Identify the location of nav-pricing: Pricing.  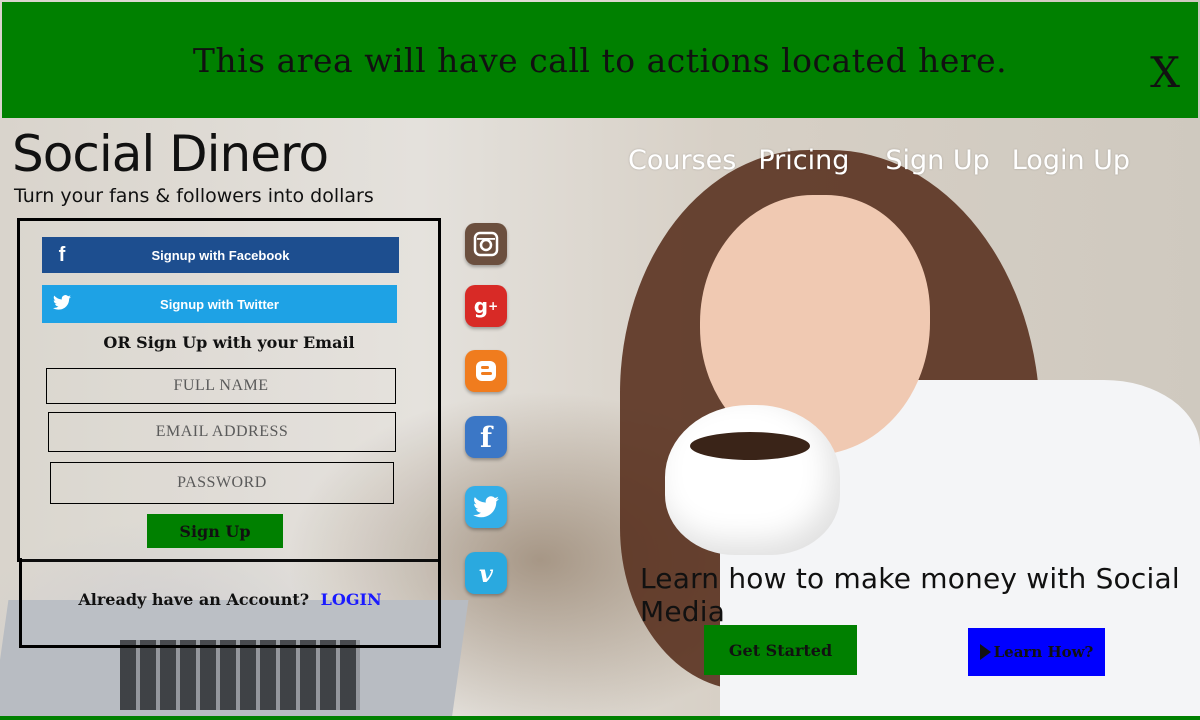
(803, 160).